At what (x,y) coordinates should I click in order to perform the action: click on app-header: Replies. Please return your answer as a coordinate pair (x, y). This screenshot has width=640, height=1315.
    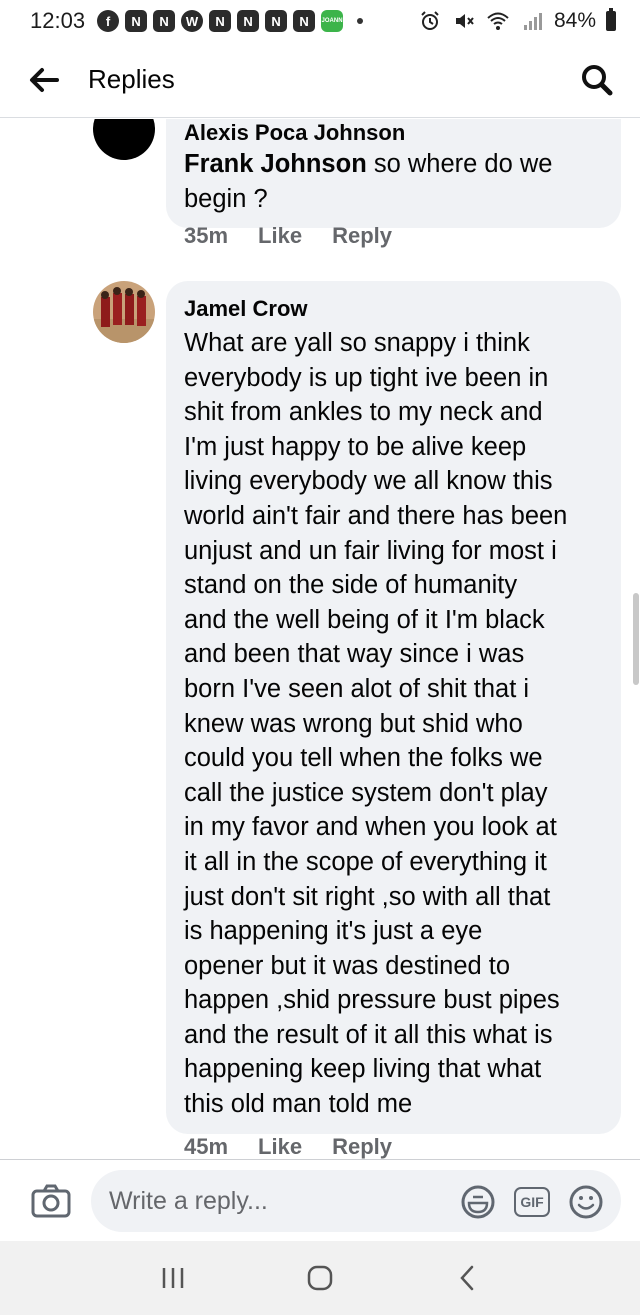
    Looking at the image, I should click on (320, 80).